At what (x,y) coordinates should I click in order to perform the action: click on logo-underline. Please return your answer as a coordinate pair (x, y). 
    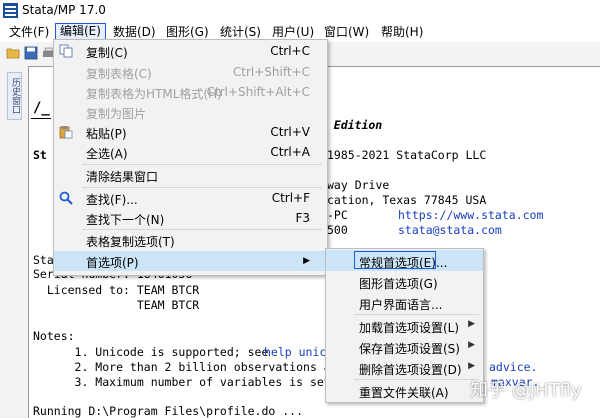
    Looking at the image, I should click on (41, 118).